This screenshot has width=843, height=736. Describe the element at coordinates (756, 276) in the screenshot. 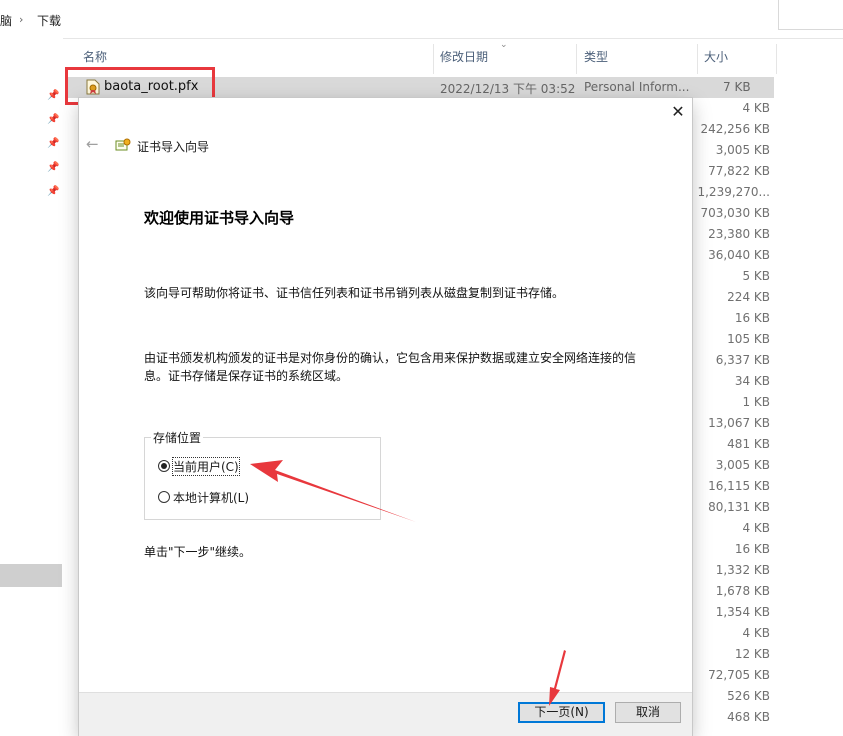

I see `file-size-cell: 5 KB` at that location.